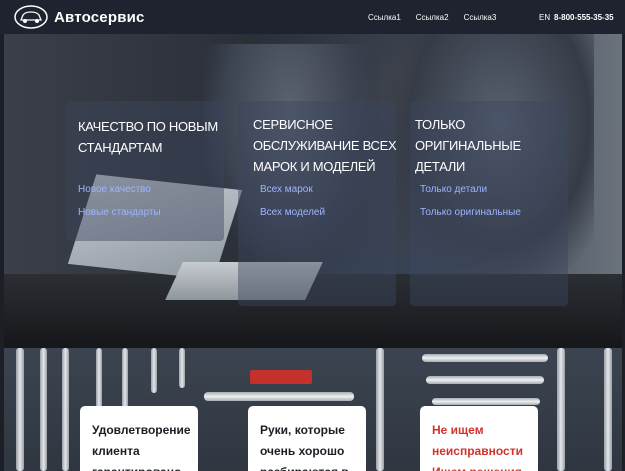 The height and width of the screenshot is (471, 625). I want to click on title-line: КАЧЕСТВО ПО НОВЫМ, so click(148, 126).